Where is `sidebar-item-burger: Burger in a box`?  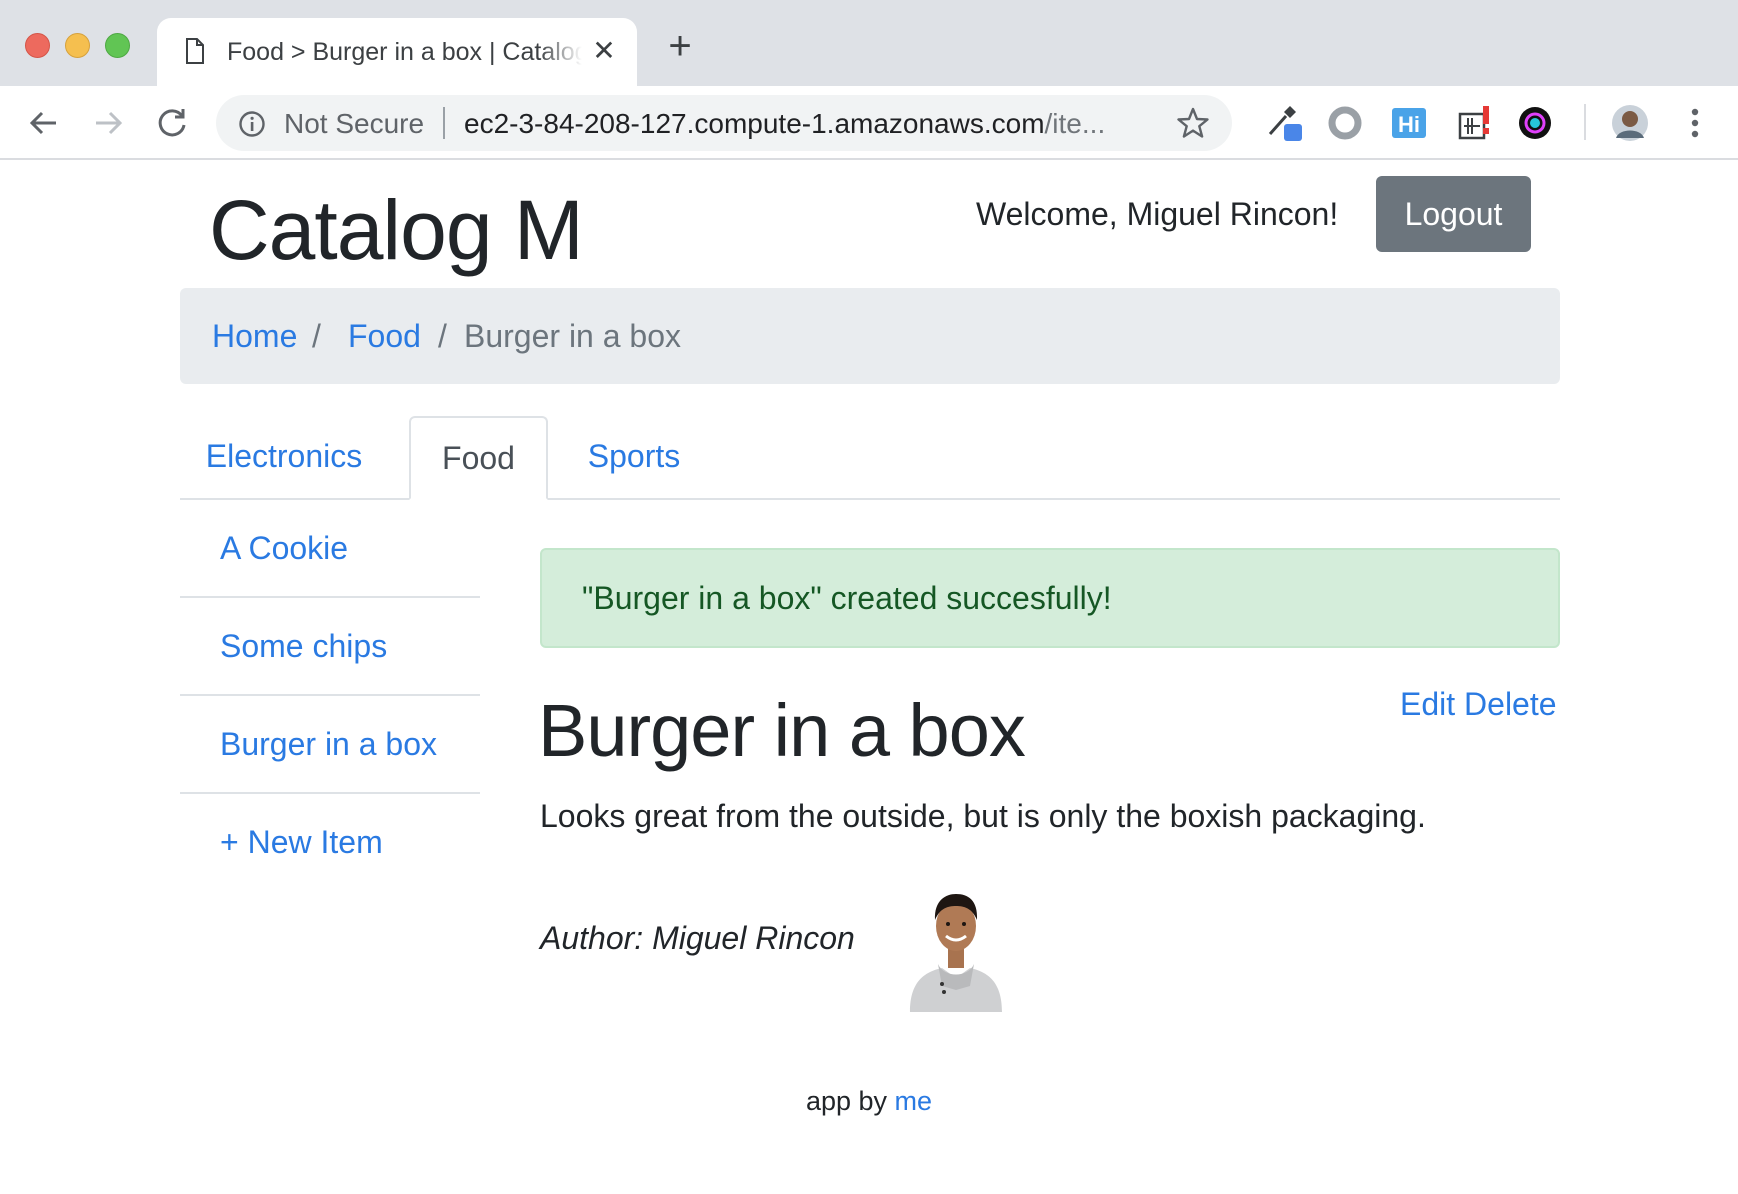 sidebar-item-burger: Burger in a box is located at coordinates (330, 745).